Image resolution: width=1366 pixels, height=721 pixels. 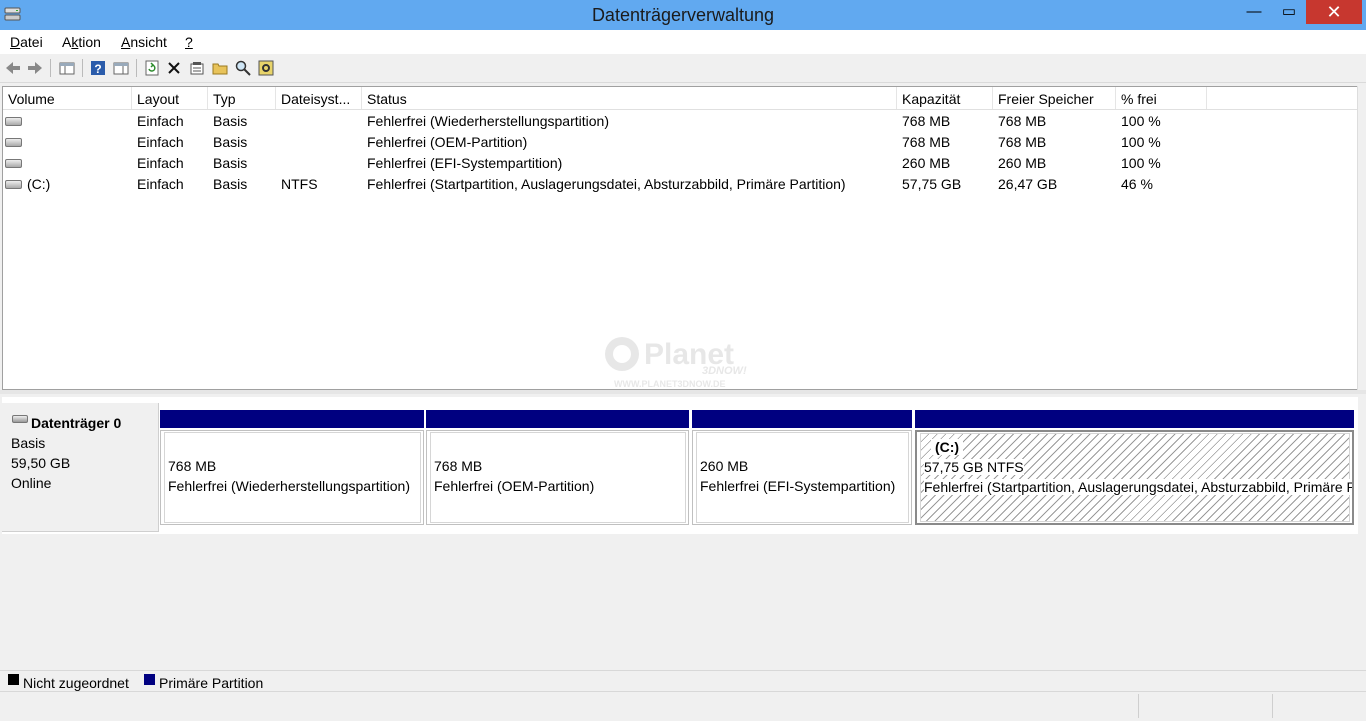 What do you see at coordinates (31, 483) in the screenshot?
I see `disk-state: Online` at bounding box center [31, 483].